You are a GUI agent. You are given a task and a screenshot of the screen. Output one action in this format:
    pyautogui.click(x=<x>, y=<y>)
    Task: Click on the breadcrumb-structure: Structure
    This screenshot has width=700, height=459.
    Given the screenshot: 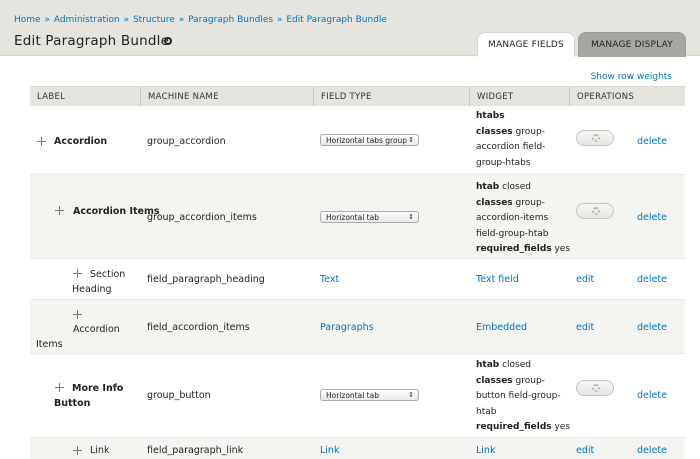 What is the action you would take?
    pyautogui.click(x=154, y=20)
    